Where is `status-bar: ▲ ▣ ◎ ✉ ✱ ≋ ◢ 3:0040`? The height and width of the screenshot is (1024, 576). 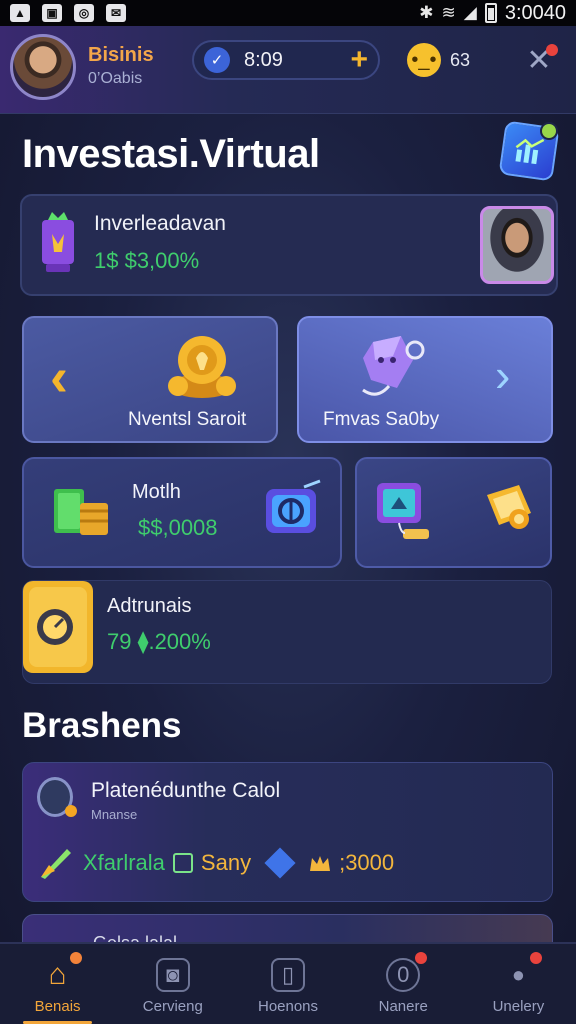 status-bar: ▲ ▣ ◎ ✉ ✱ ≋ ◢ 3:0040 is located at coordinates (288, 13).